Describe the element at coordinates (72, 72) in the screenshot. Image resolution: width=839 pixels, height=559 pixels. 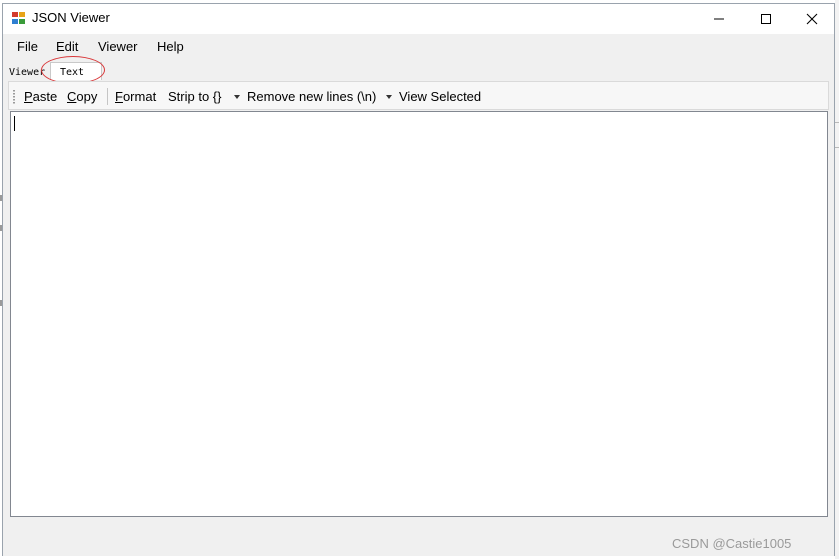
I see `tab-text-label: Text` at that location.